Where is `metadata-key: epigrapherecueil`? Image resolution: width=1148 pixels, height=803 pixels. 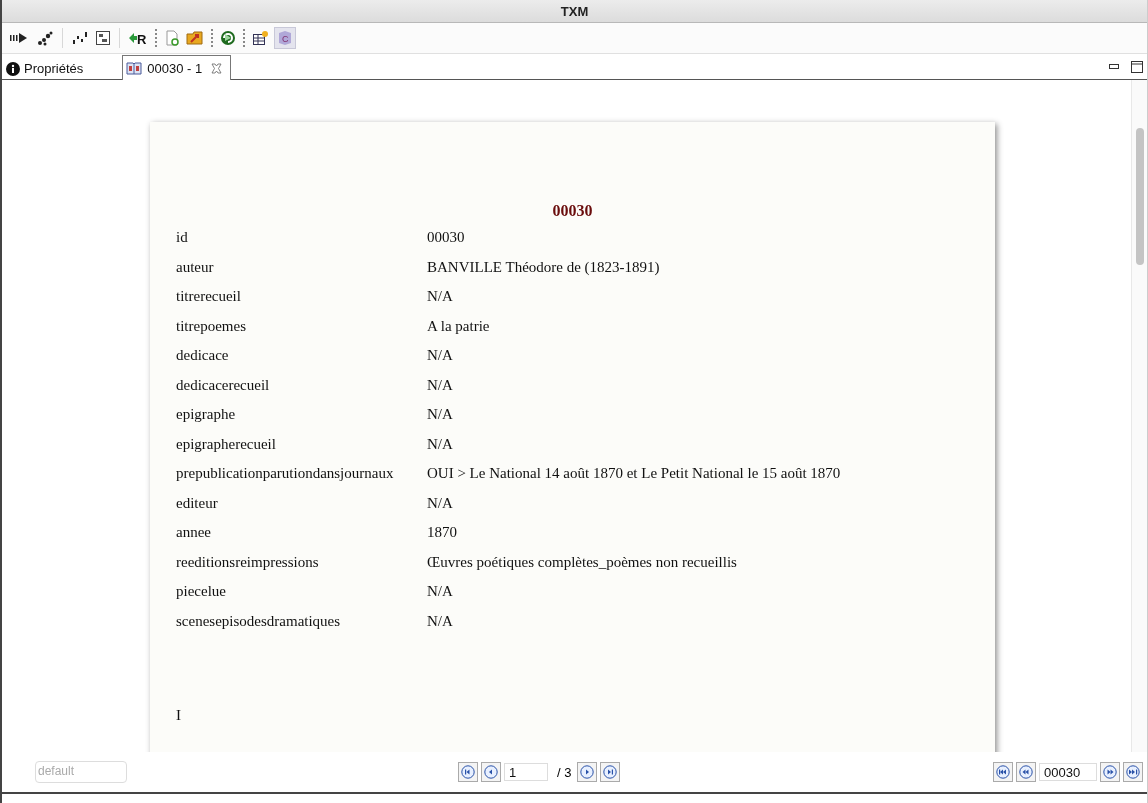 metadata-key: epigrapherecueil is located at coordinates (301, 443).